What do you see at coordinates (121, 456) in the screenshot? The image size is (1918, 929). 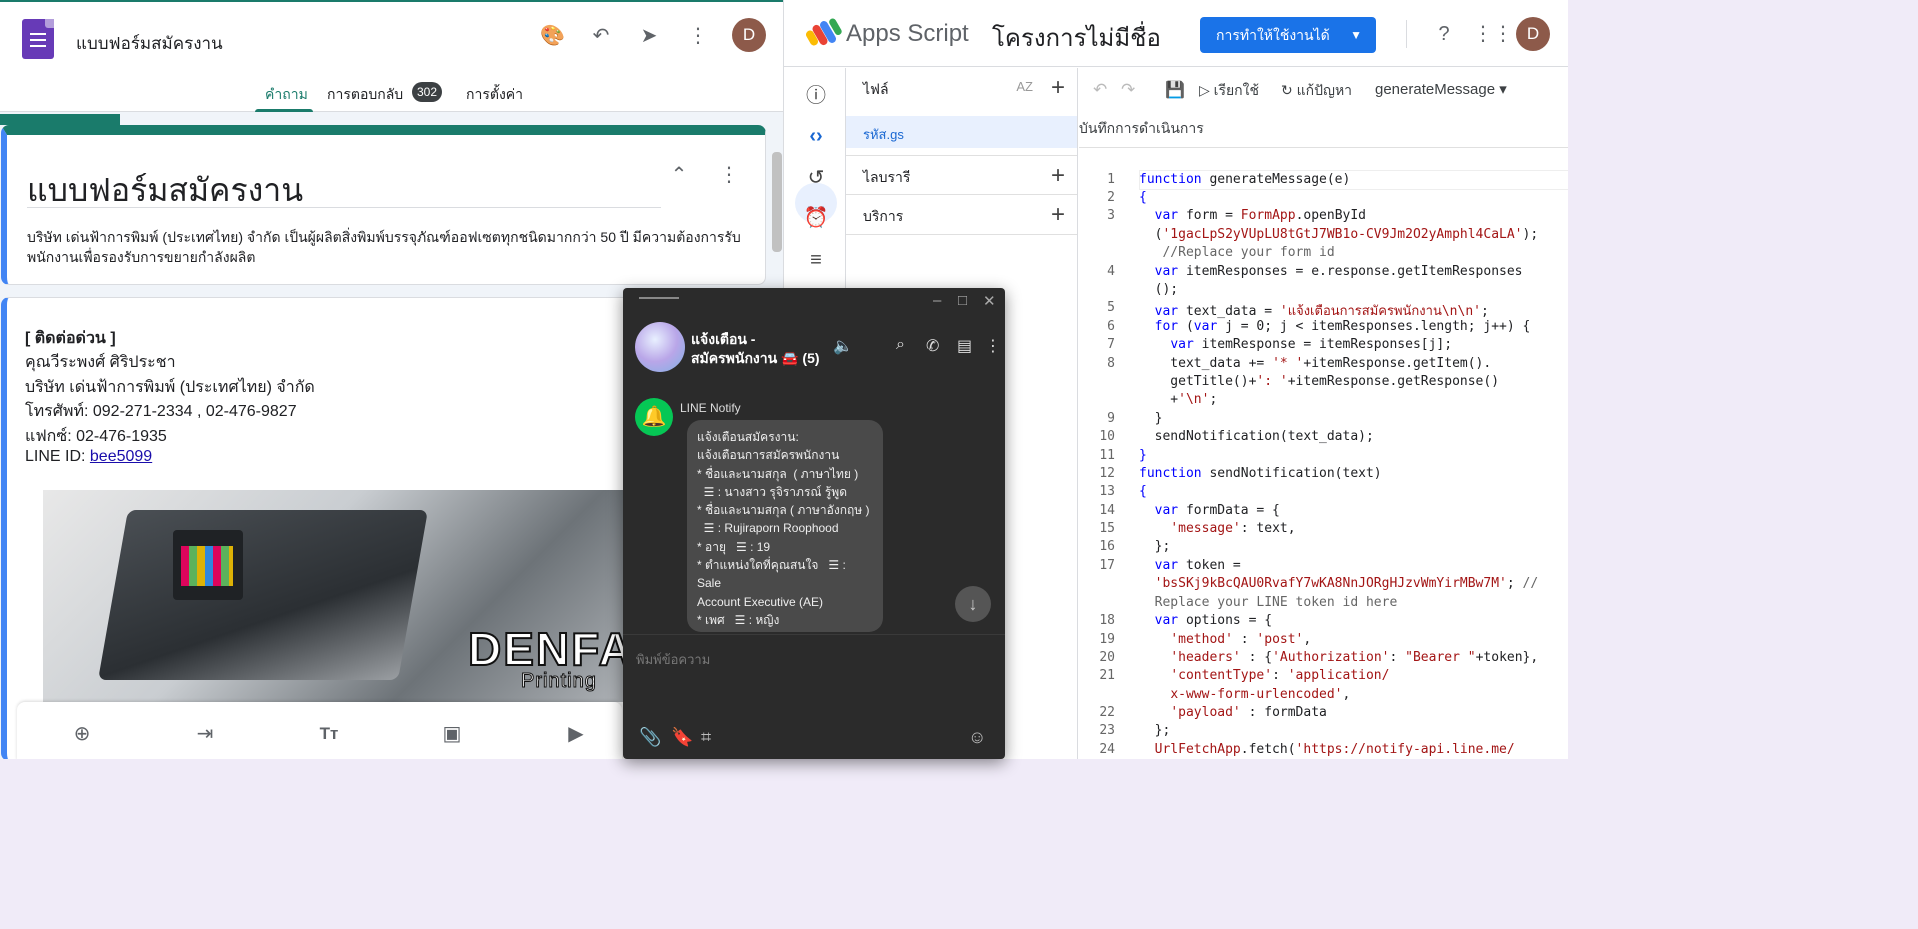 I see `line-id-link: bee5099` at bounding box center [121, 456].